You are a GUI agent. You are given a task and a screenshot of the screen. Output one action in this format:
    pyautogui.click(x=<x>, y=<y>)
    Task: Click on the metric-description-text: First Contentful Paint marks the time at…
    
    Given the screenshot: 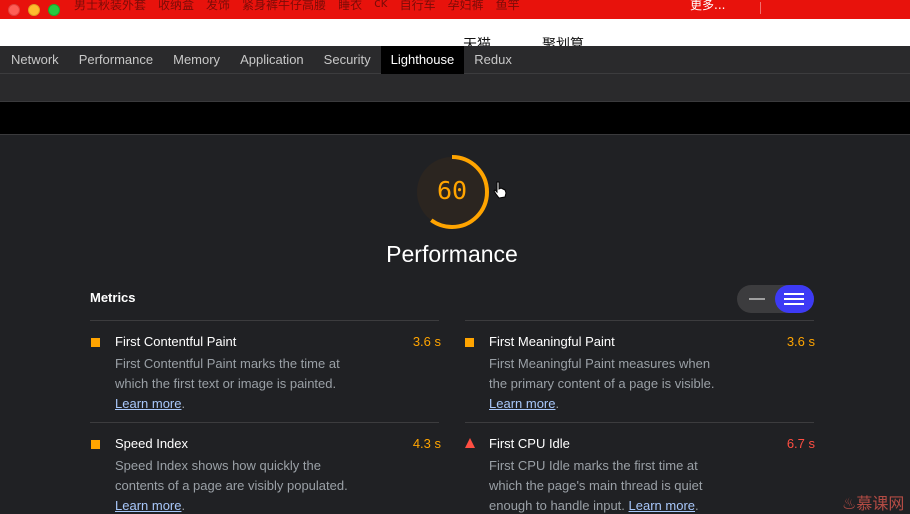 What is the action you would take?
    pyautogui.click(x=227, y=373)
    